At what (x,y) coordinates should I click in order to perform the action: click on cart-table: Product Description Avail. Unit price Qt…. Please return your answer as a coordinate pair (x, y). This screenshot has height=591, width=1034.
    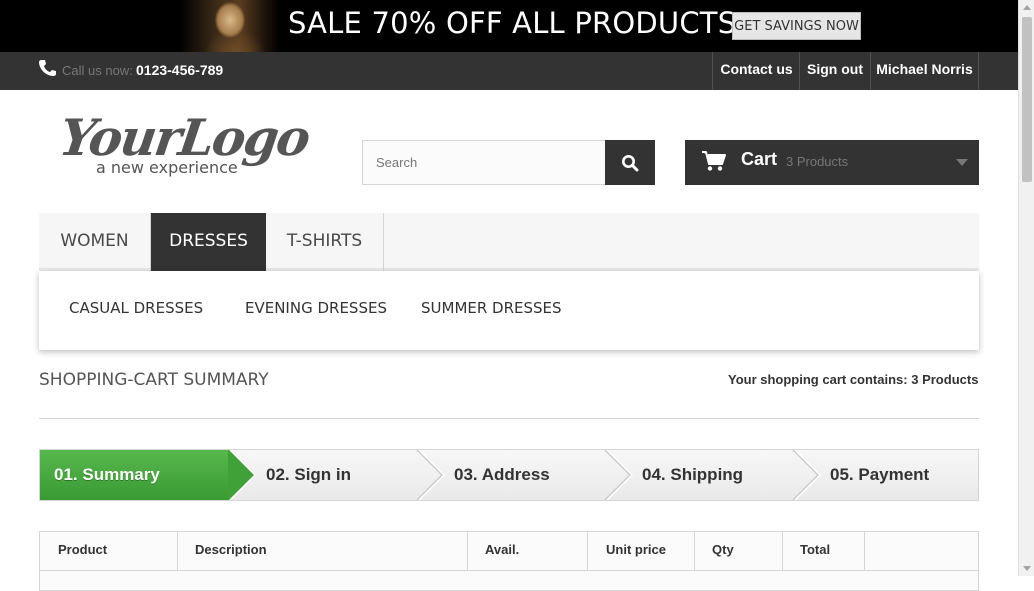
    Looking at the image, I should click on (509, 561).